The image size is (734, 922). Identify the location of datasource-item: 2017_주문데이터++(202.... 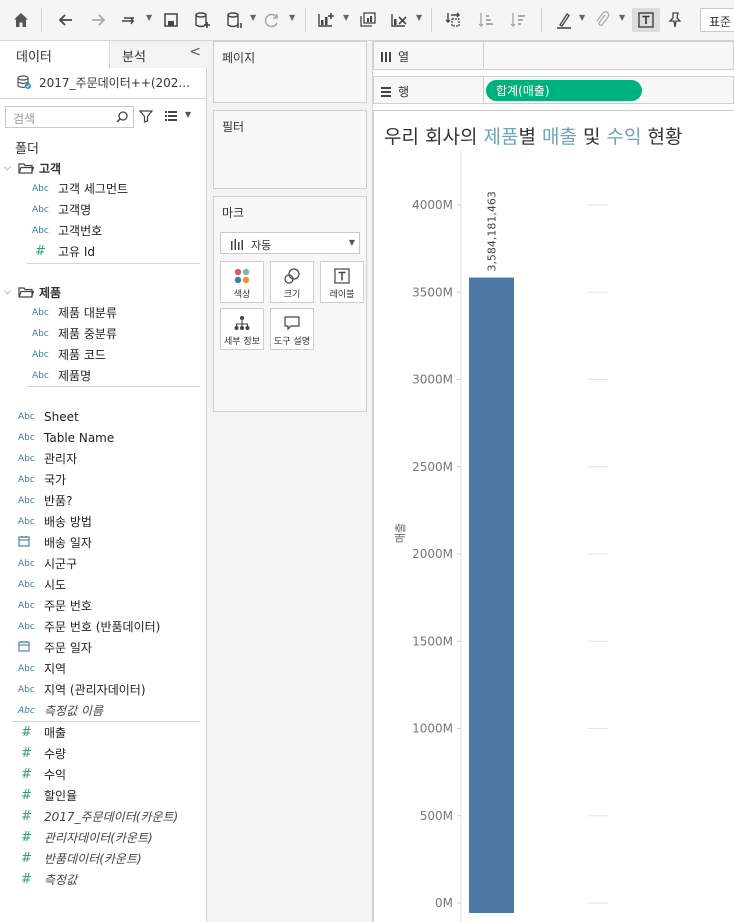
(111, 82).